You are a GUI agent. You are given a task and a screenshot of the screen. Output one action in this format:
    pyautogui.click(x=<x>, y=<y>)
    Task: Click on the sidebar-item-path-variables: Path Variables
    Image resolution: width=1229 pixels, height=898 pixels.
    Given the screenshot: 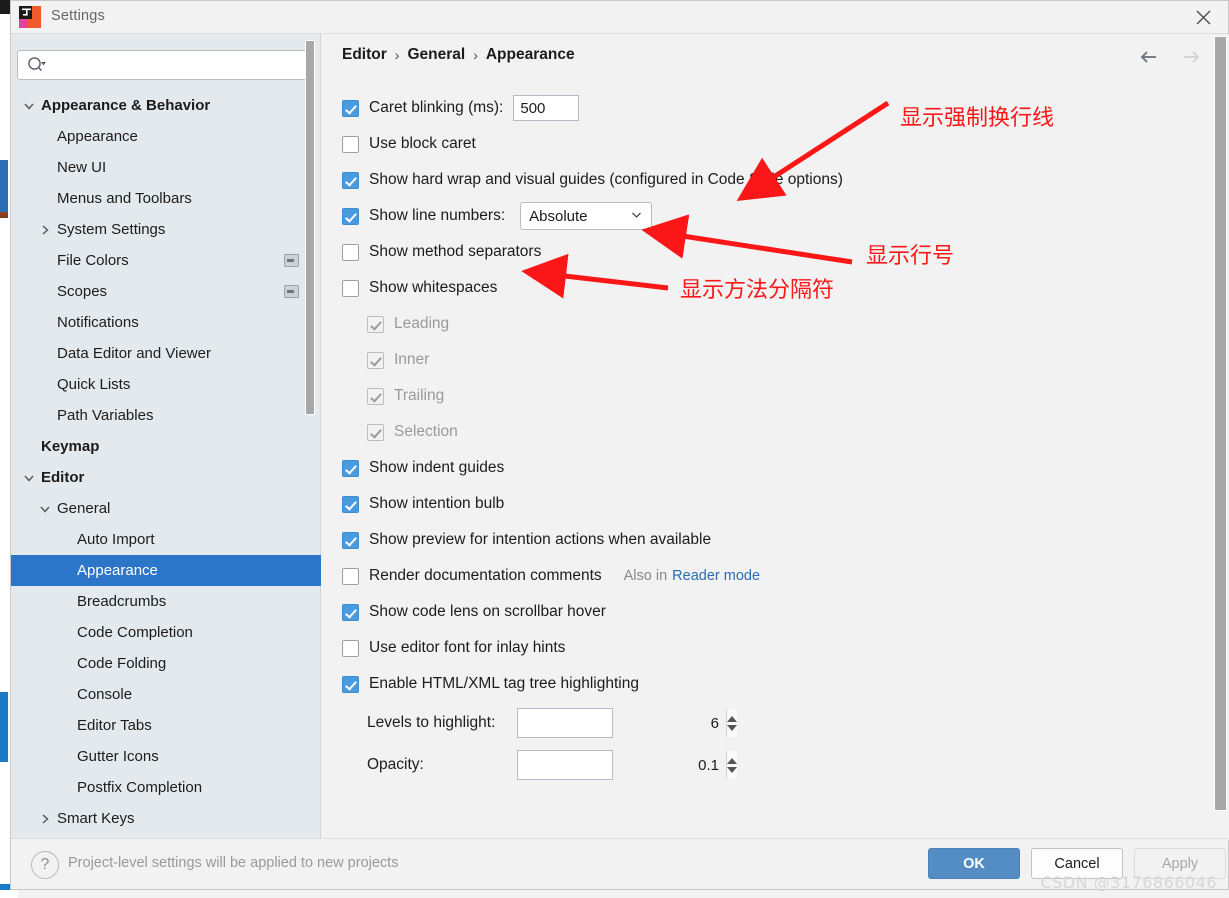 What is the action you would take?
    pyautogui.click(x=166, y=415)
    